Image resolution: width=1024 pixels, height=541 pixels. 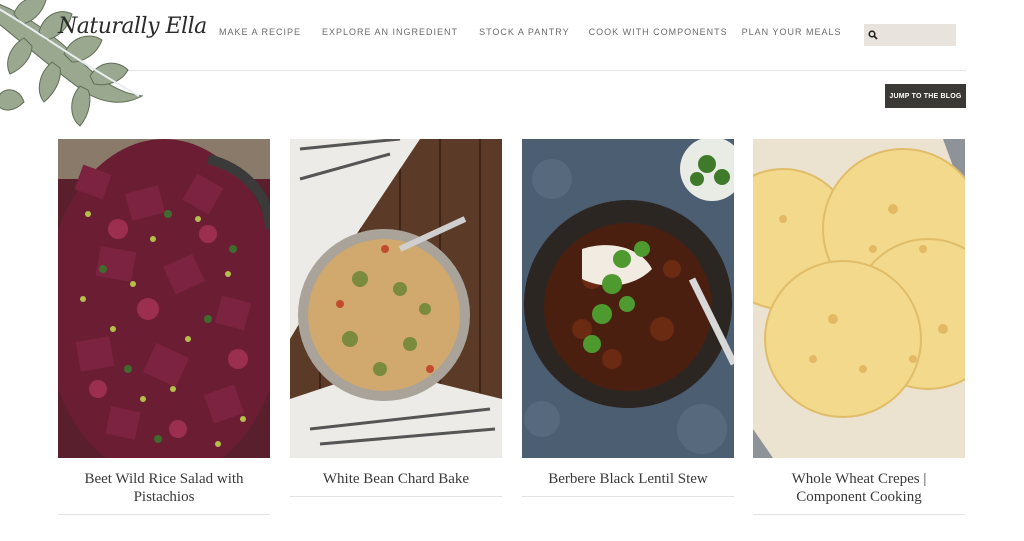 I want to click on search-box, so click(x=910, y=35).